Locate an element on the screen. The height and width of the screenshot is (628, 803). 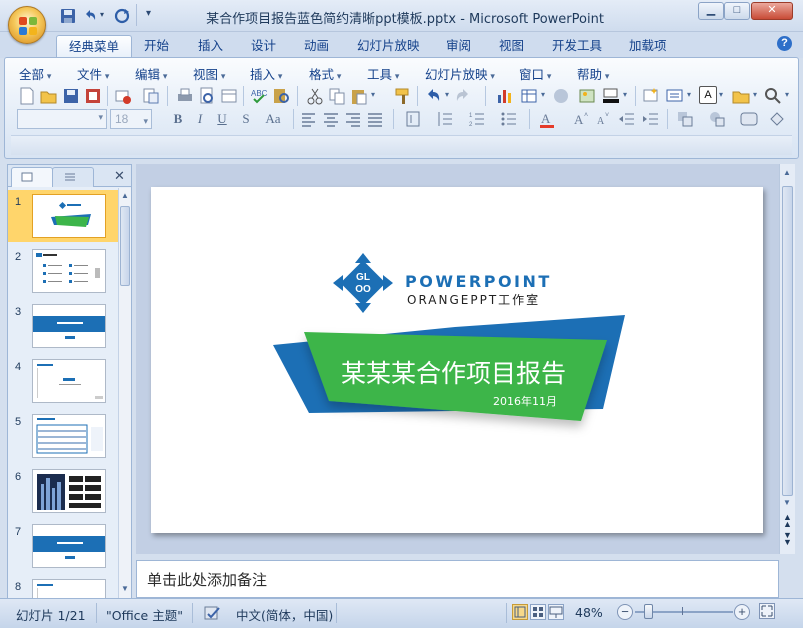
tab-view: 视图 is located at coordinates (511, 46).